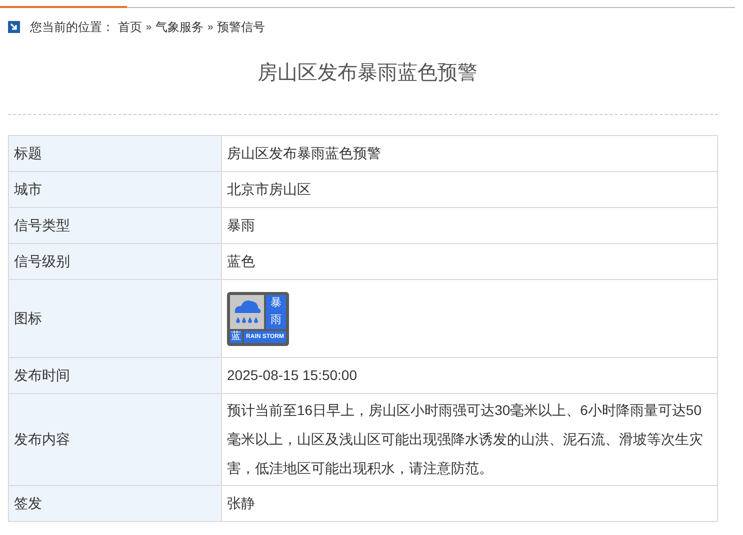 This screenshot has width=743, height=535. What do you see at coordinates (180, 27) in the screenshot?
I see `breadcrumb-link: 气象服务` at bounding box center [180, 27].